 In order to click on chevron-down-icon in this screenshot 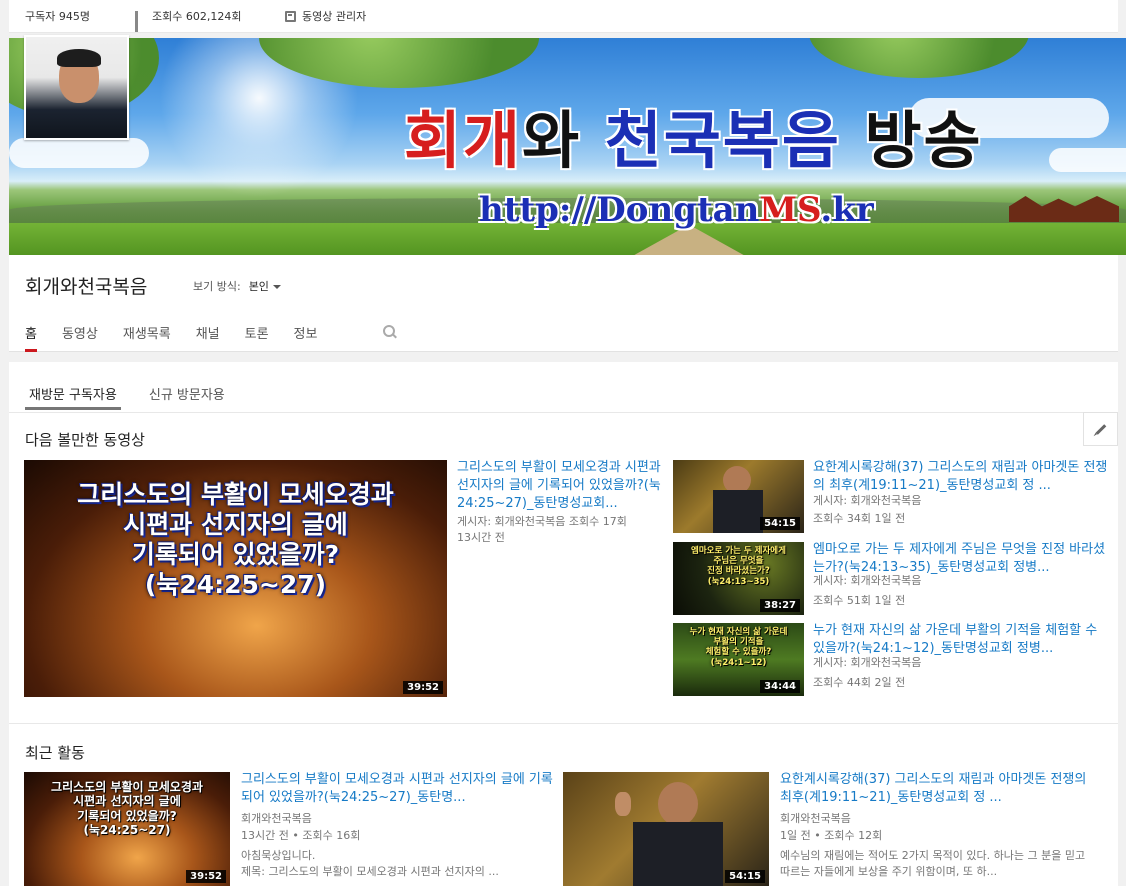, I will do `click(276, 287)`.